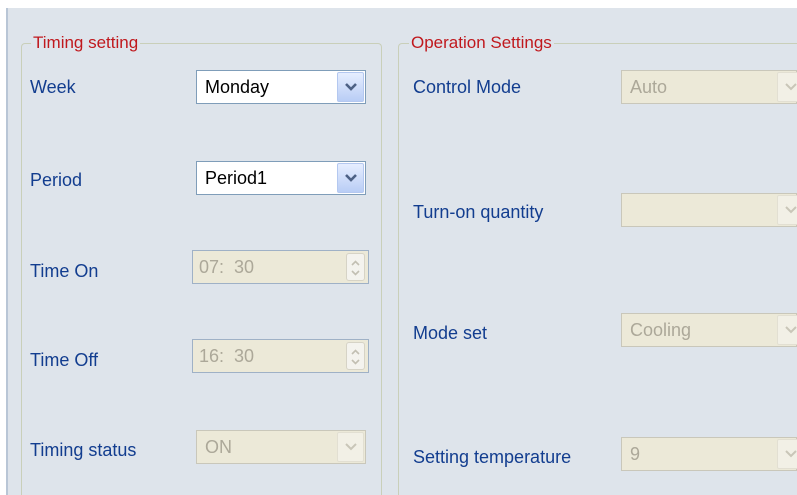 The height and width of the screenshot is (495, 797). I want to click on week-label: Week, so click(53, 87).